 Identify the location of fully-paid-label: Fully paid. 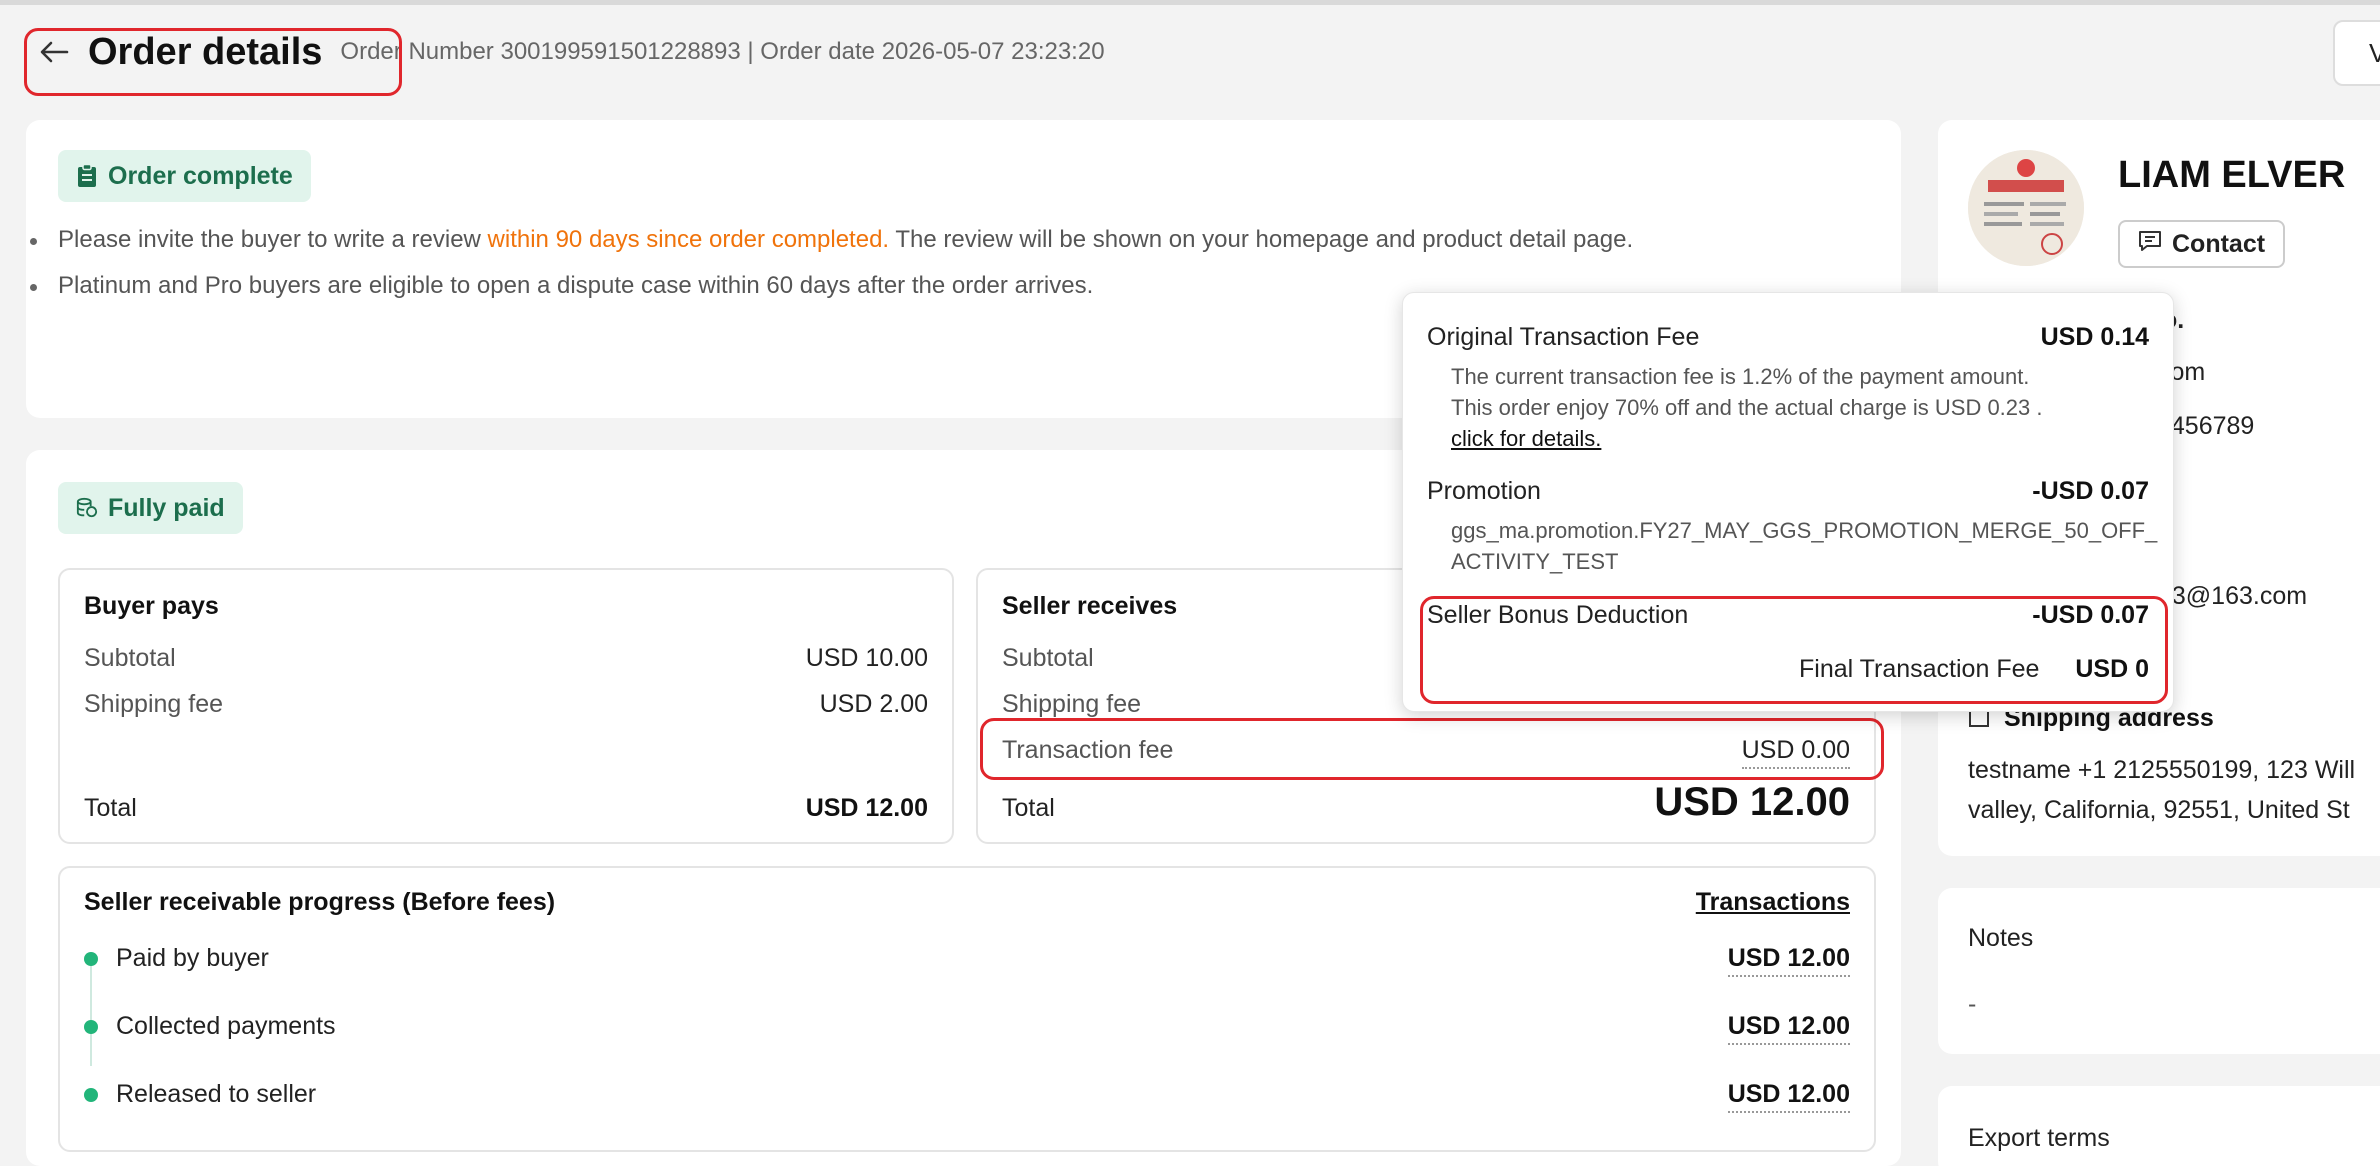
(166, 507).